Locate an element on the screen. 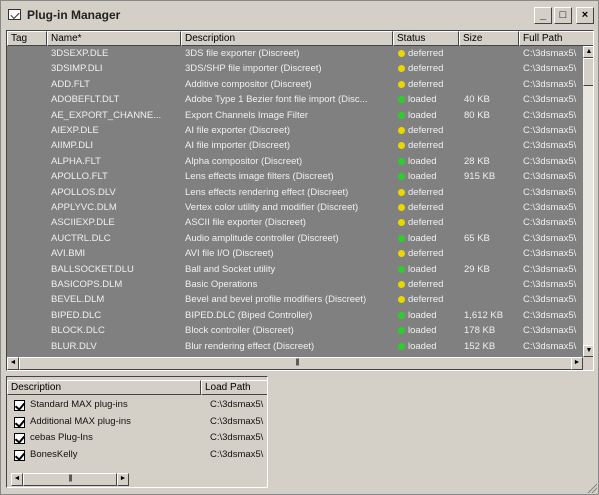 This screenshot has height=495, width=599. close-button: × is located at coordinates (585, 15).